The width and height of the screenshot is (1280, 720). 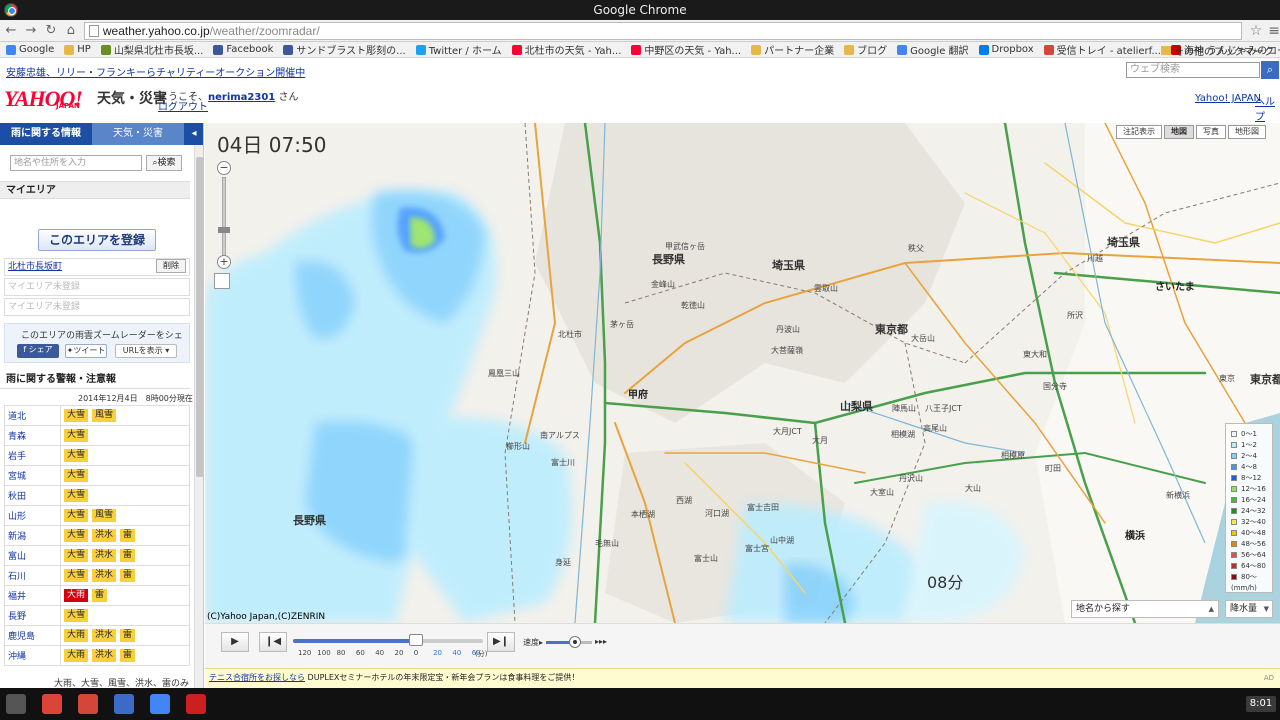 I want to click on warning-prefecture: 宮城, so click(x=32, y=475).